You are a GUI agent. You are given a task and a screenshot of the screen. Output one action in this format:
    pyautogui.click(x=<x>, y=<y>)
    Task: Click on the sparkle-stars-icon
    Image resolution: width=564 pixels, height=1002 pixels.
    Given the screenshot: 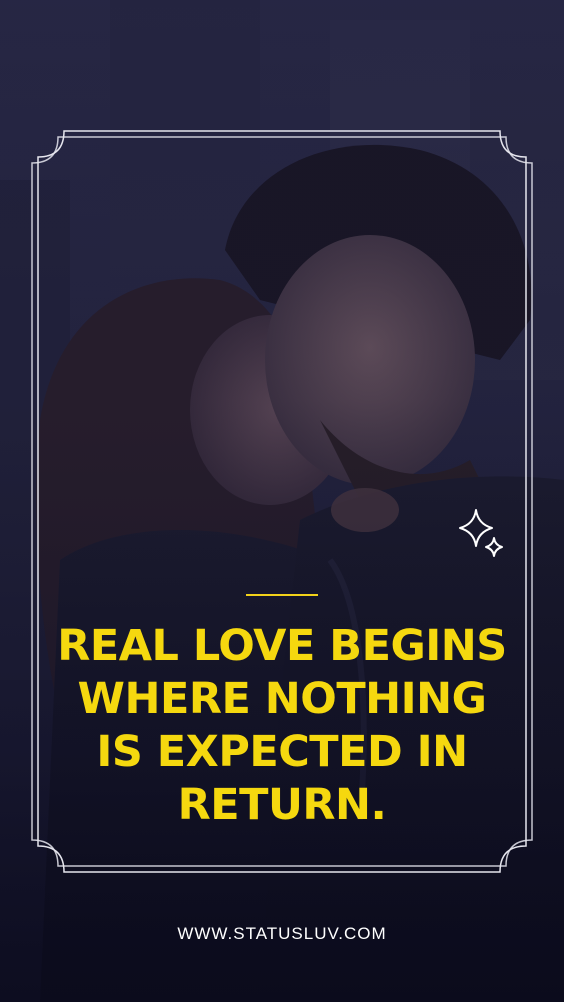 What is the action you would take?
    pyautogui.click(x=481, y=533)
    